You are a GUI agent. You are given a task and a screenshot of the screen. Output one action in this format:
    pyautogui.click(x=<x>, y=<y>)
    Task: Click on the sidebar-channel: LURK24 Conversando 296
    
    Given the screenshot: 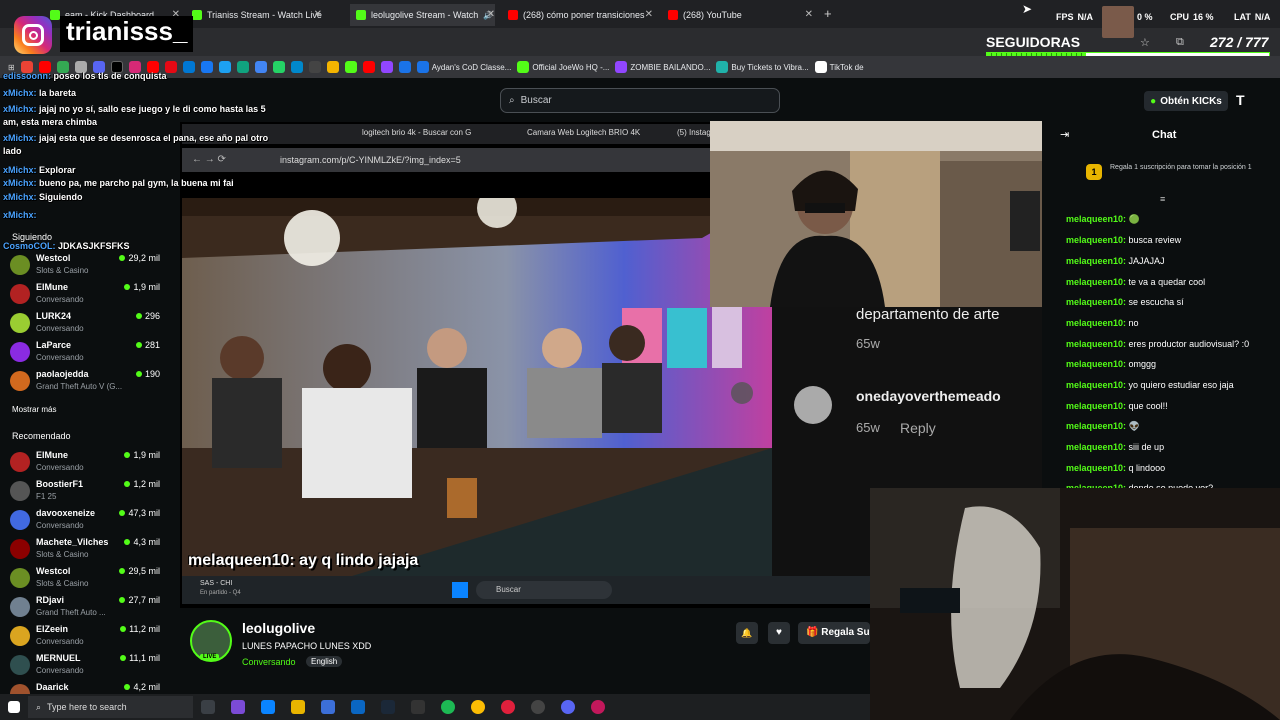 What is the action you would take?
    pyautogui.click(x=85, y=325)
    